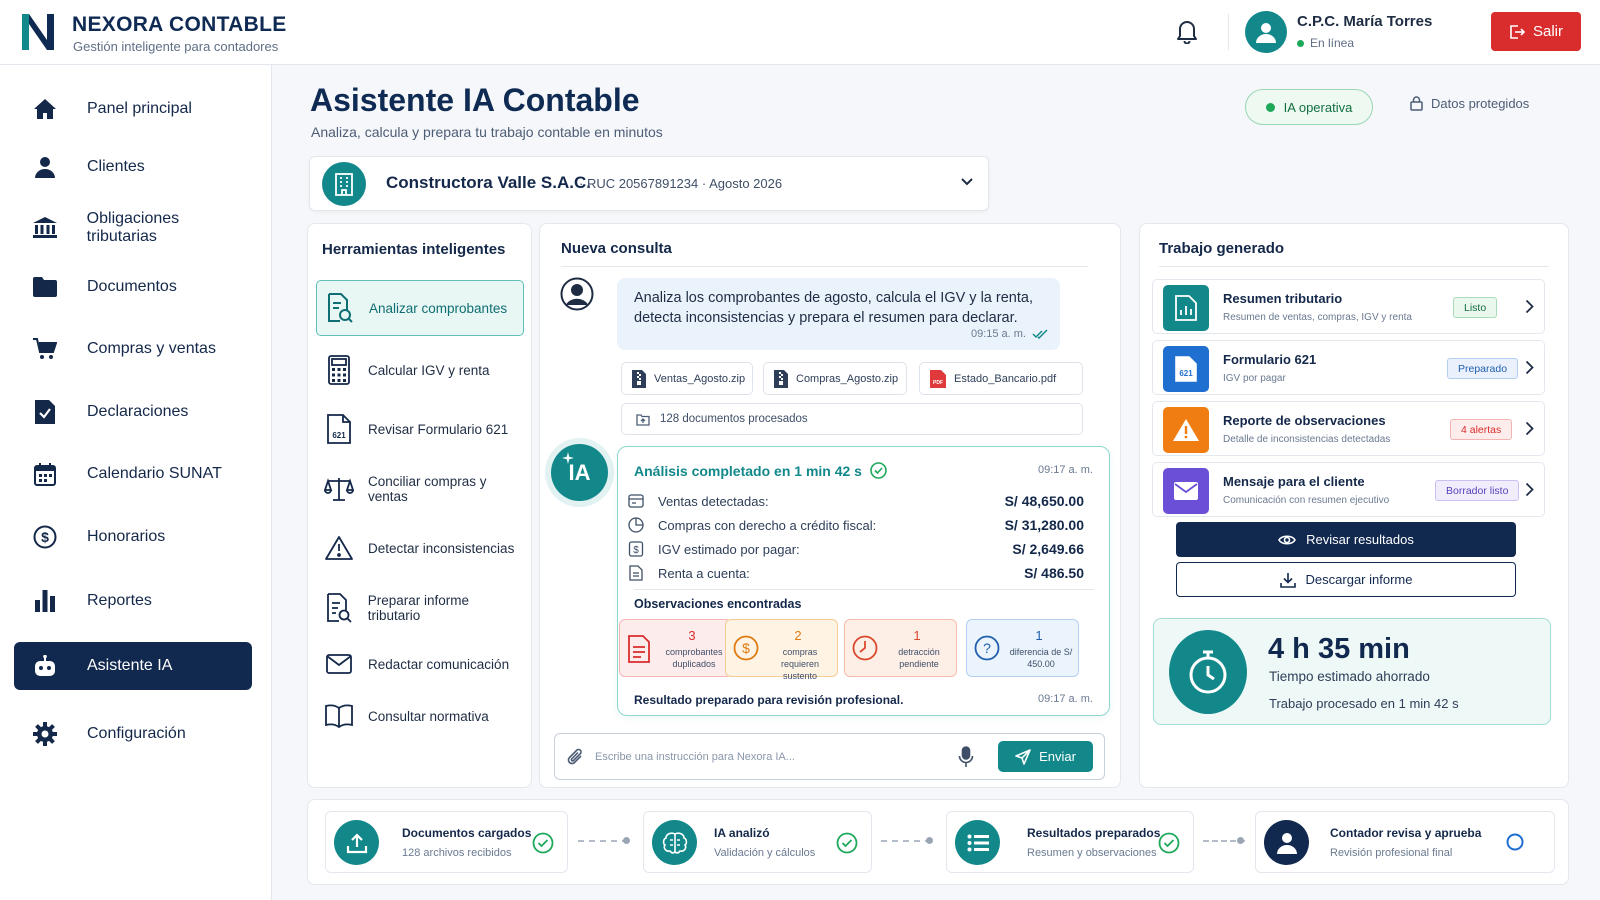 The width and height of the screenshot is (1600, 900). I want to click on tool-consultar-normativa: Consultar normativa, so click(420, 716).